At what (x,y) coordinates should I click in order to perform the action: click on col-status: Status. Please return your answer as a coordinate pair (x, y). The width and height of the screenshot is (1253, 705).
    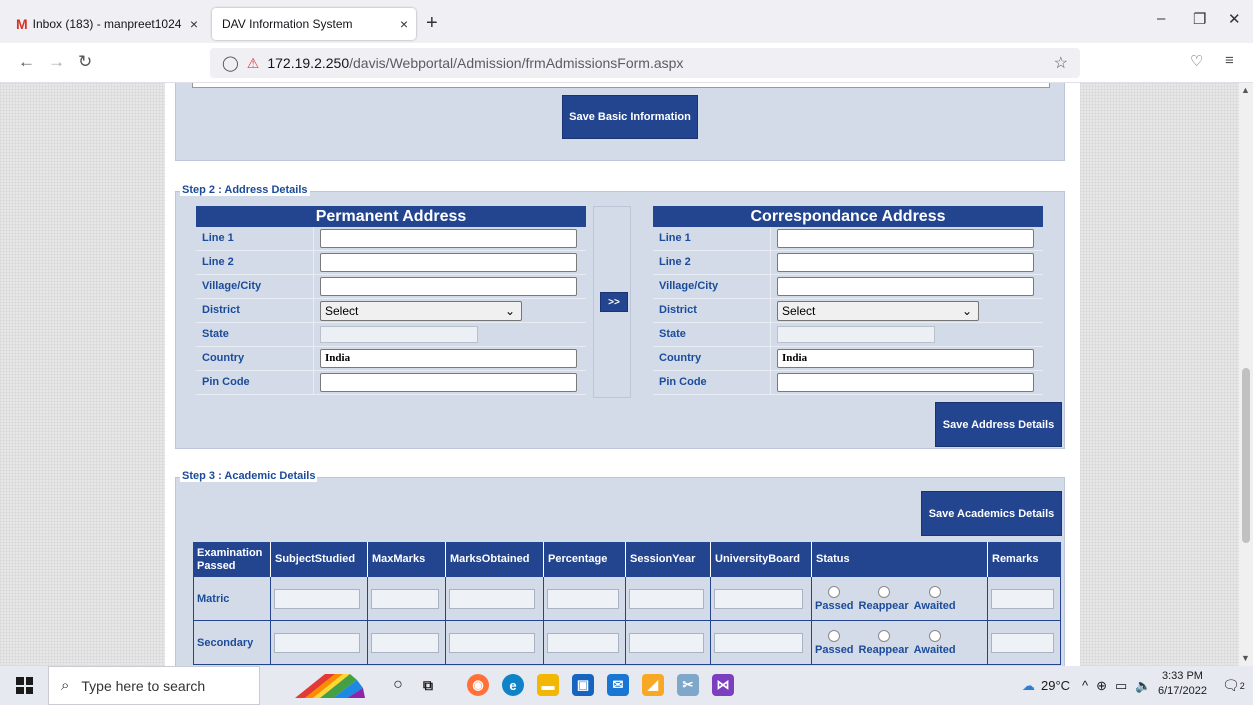
    Looking at the image, I should click on (900, 559).